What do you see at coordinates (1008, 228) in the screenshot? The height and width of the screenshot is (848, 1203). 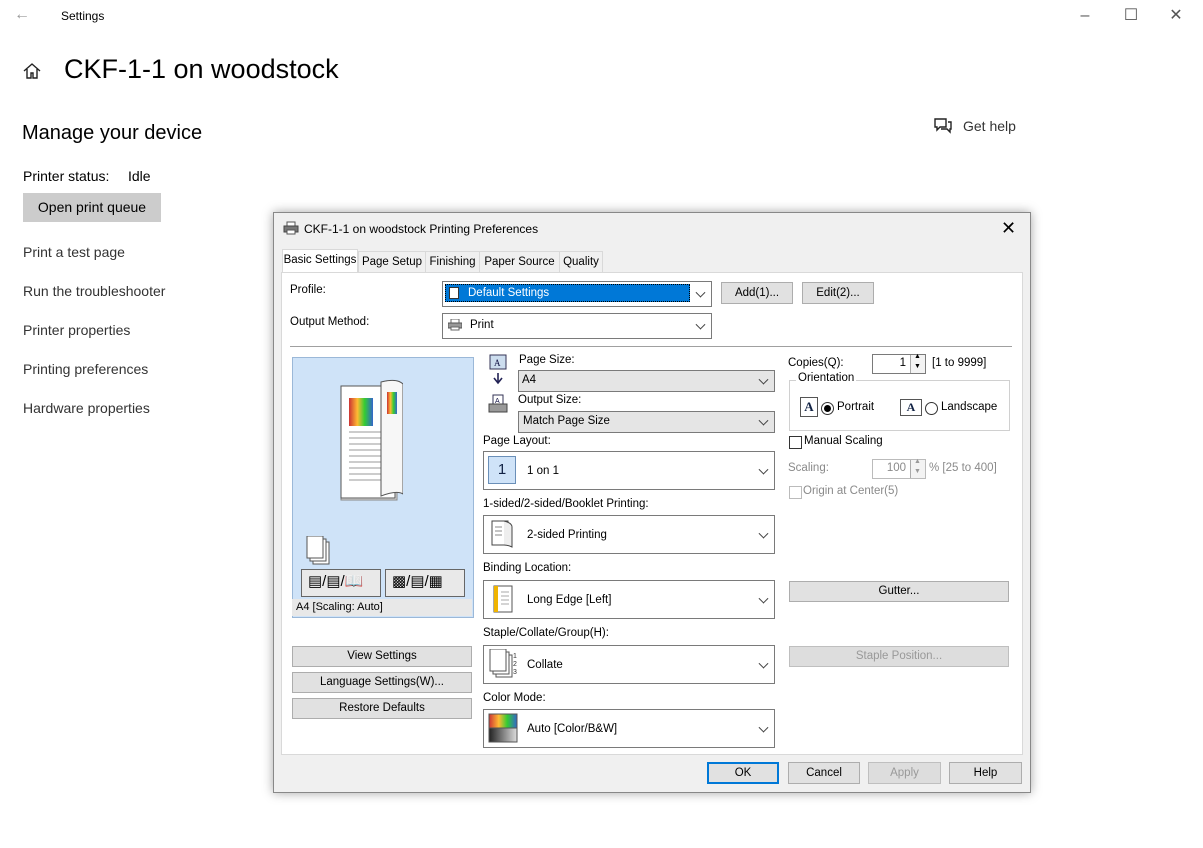 I see `dialog-close-icon: ✕` at bounding box center [1008, 228].